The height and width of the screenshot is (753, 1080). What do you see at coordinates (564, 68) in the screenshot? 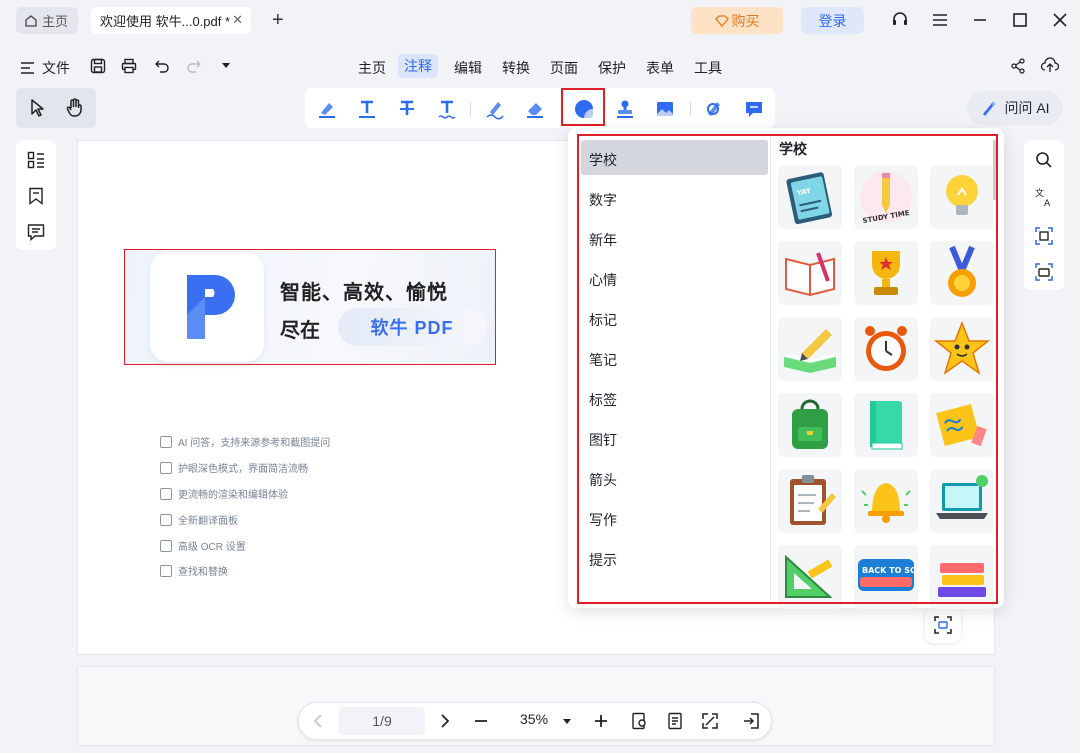
I see `menu-page: 页面` at bounding box center [564, 68].